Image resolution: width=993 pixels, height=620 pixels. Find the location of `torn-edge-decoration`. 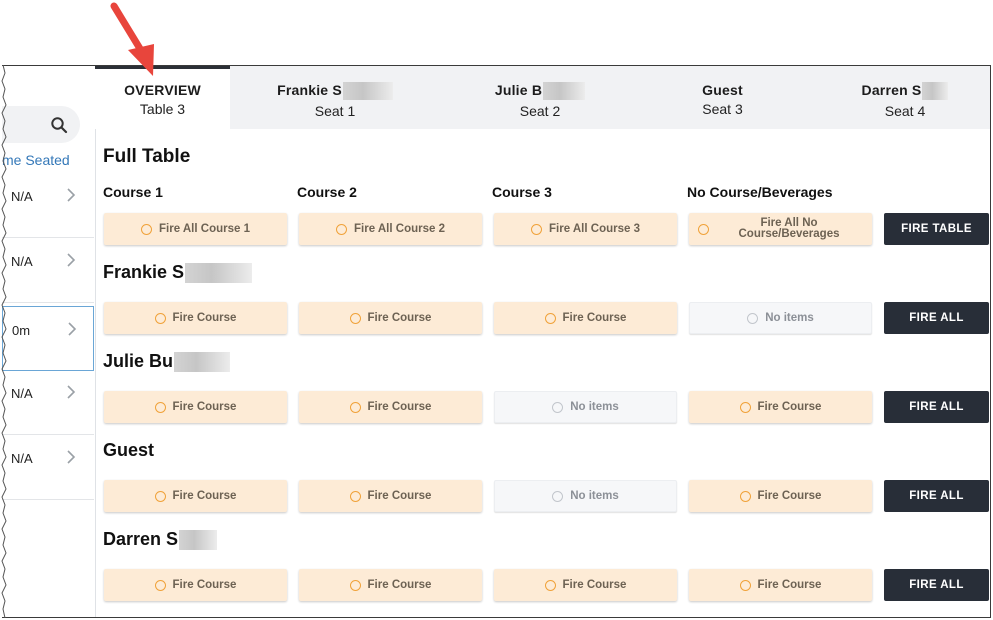

torn-edge-decoration is located at coordinates (4, 341).